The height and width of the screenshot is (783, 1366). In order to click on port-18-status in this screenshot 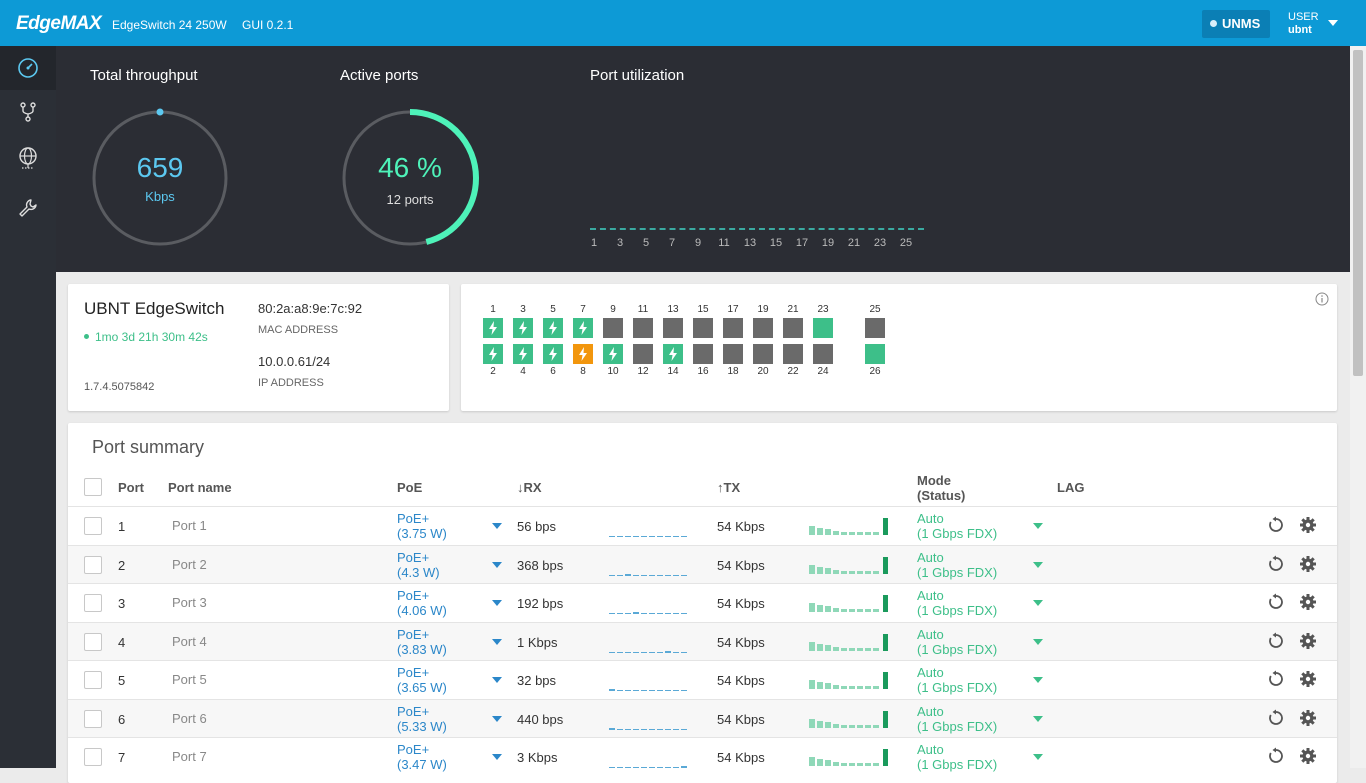, I will do `click(733, 354)`.